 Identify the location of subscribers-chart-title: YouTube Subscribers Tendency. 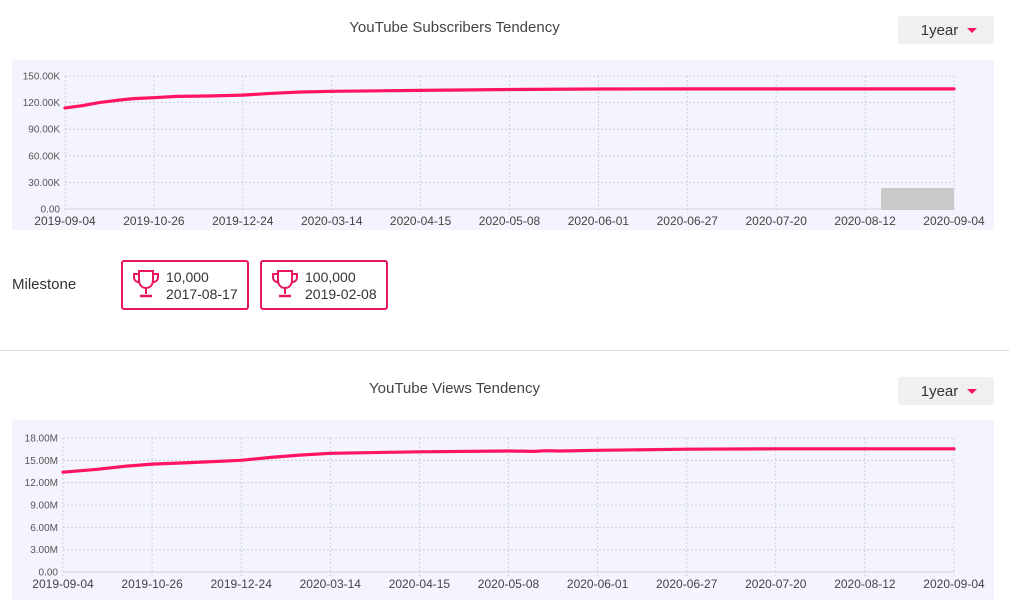
(454, 27).